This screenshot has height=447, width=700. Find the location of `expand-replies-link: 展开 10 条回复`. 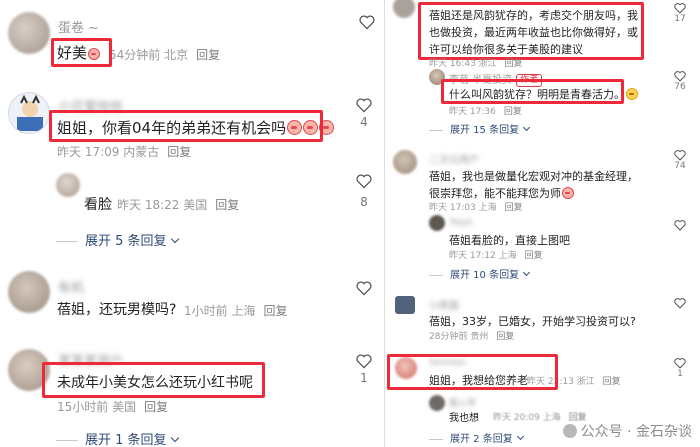

expand-replies-link: 展开 10 条回复 is located at coordinates (480, 273).